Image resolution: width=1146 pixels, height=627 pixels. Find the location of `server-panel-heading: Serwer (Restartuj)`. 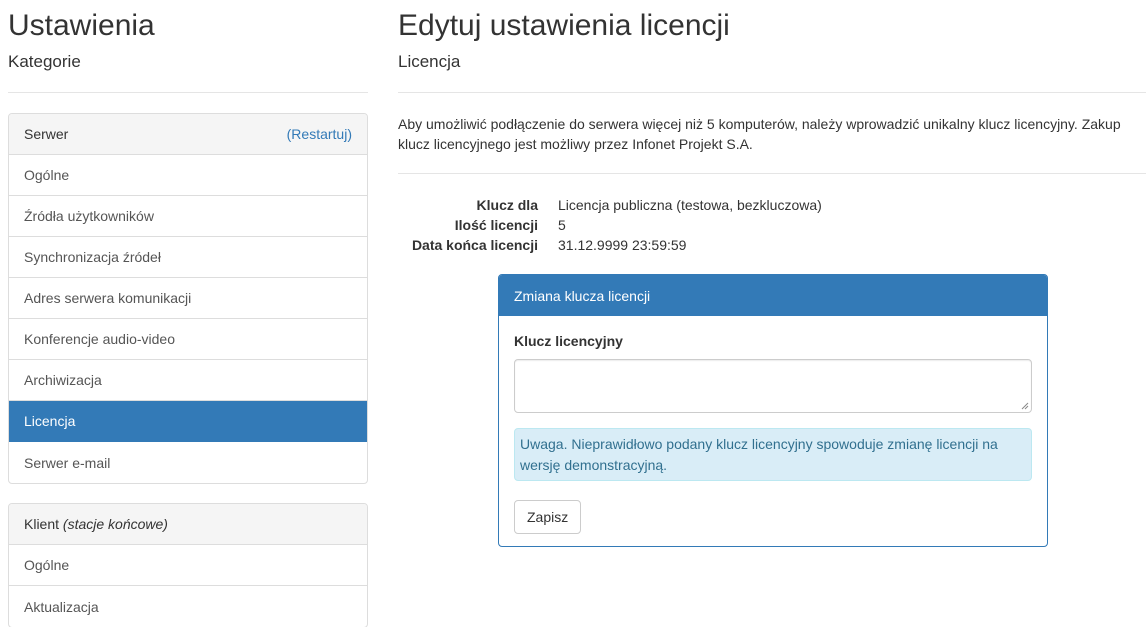

server-panel-heading: Serwer (Restartuj) is located at coordinates (188, 134).